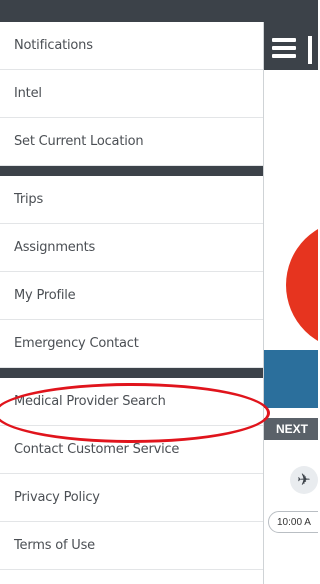  I want to click on menu-item-label: Intel, so click(28, 93).